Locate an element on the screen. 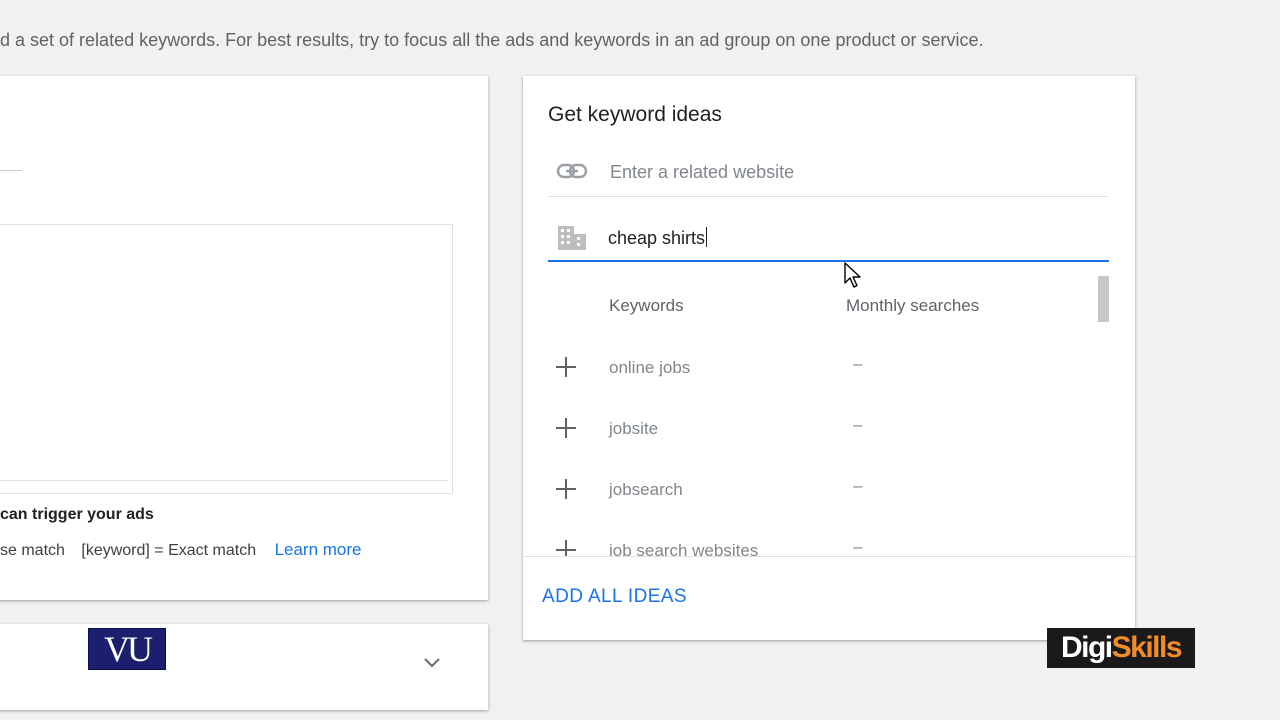  product-service-field: cheap shirts is located at coordinates (828, 239).